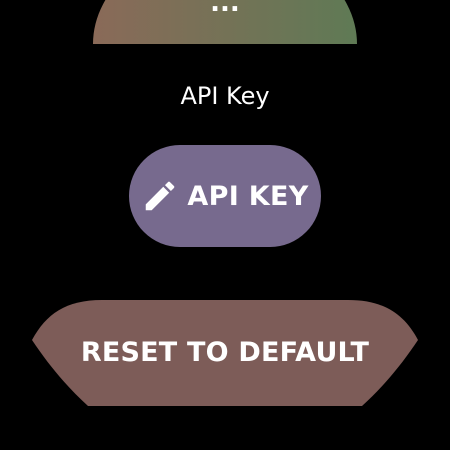 The height and width of the screenshot is (450, 450). Describe the element at coordinates (160, 196) in the screenshot. I see `pencil-icon` at that location.